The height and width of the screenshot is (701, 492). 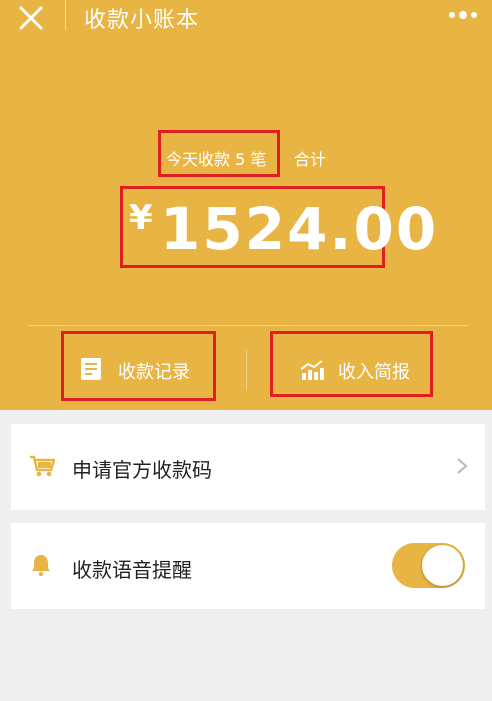 I want to click on bell-icon, so click(x=41, y=566).